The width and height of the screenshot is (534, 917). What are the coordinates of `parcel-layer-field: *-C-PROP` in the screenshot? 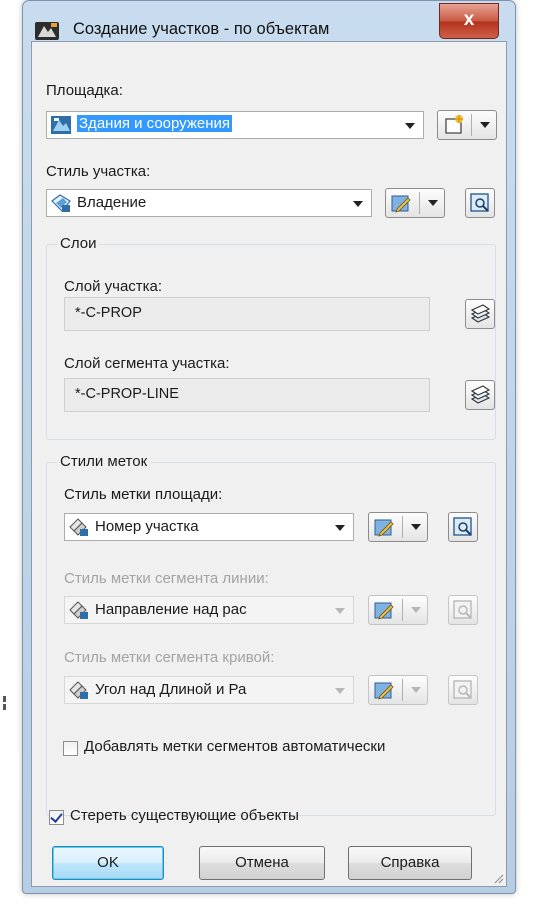 It's located at (247, 314).